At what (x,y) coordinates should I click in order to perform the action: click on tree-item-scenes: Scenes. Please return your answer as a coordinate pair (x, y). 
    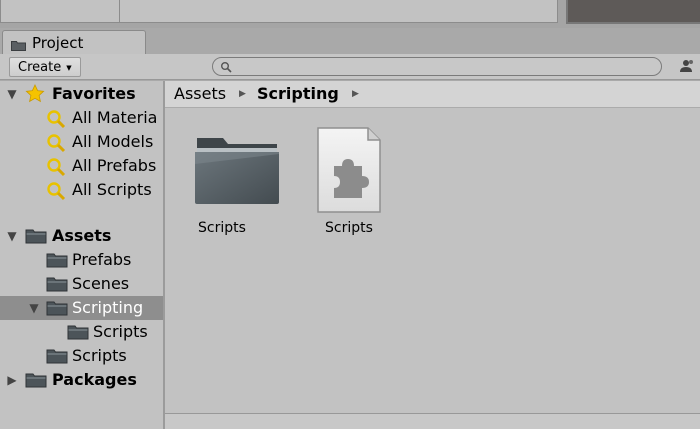
    Looking at the image, I should click on (81, 284).